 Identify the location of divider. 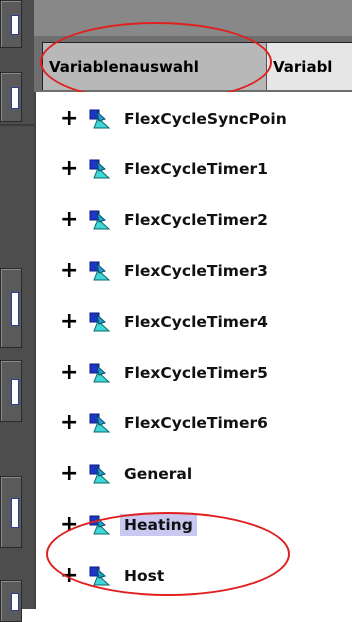
(17, 125).